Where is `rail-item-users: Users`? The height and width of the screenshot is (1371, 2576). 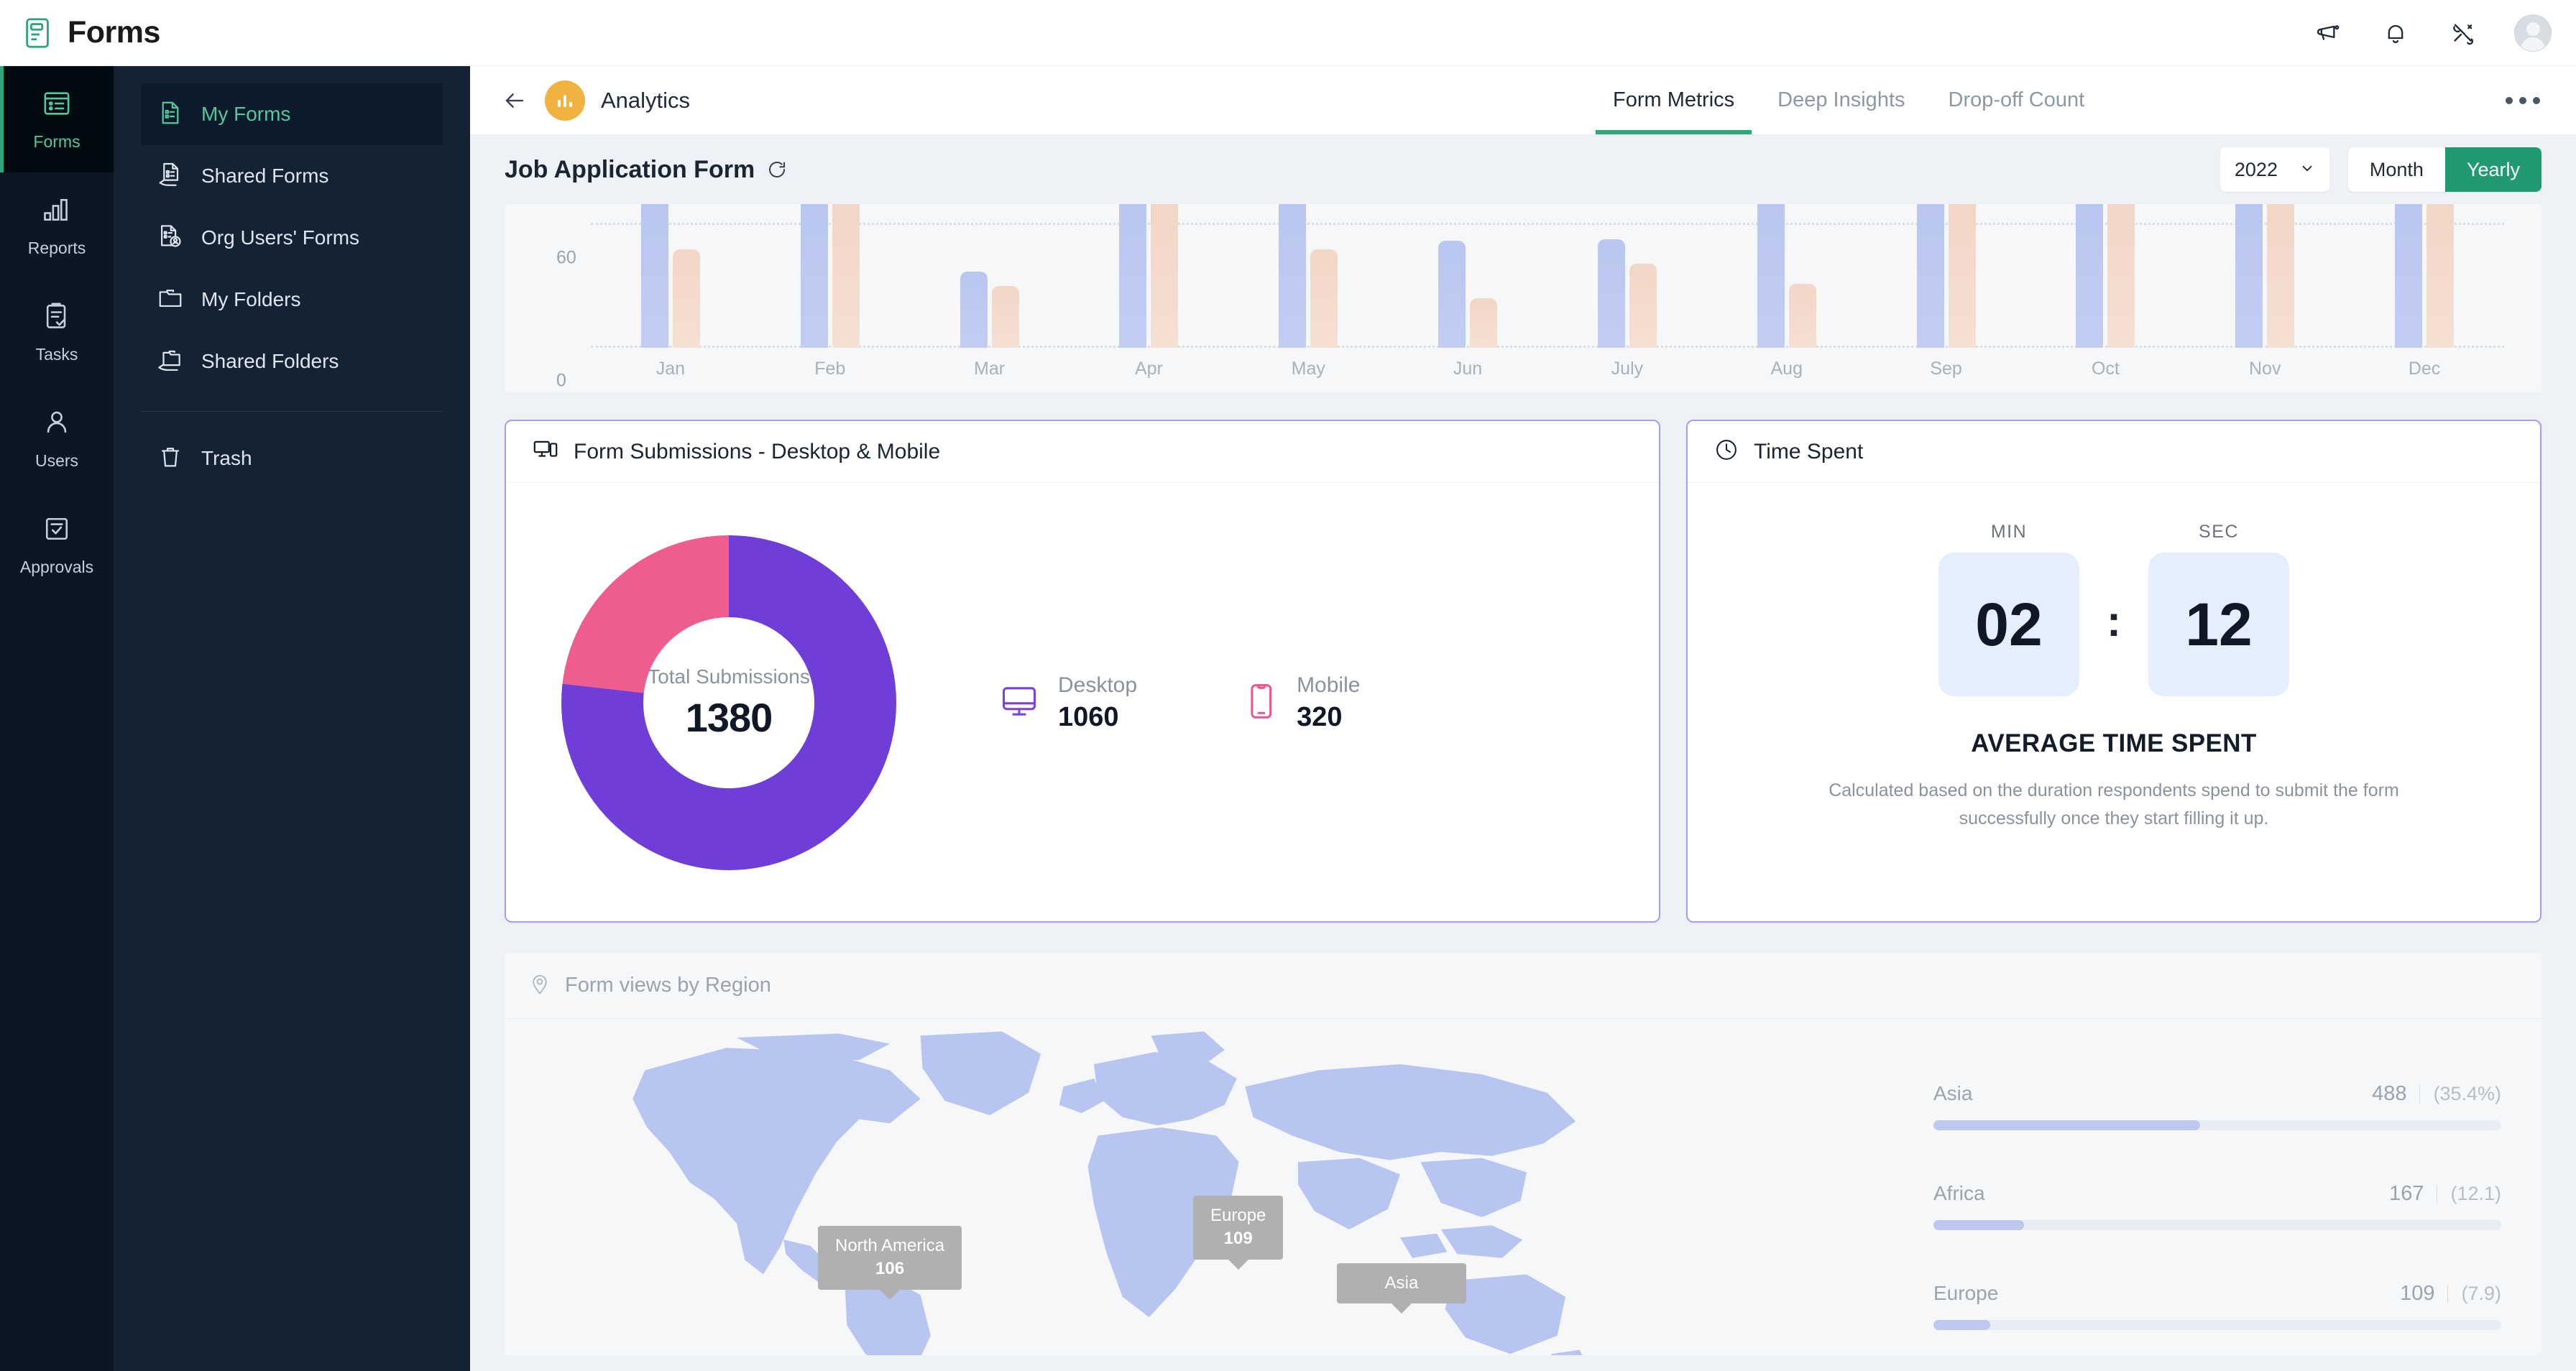
rail-item-users: Users is located at coordinates (57, 438).